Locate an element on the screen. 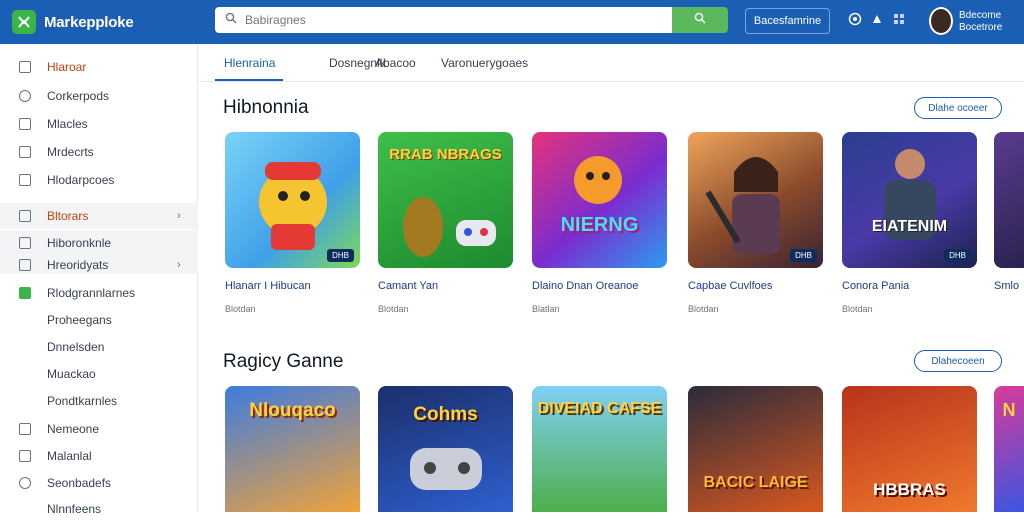  game-art-title: HBBRAS is located at coordinates (909, 489).